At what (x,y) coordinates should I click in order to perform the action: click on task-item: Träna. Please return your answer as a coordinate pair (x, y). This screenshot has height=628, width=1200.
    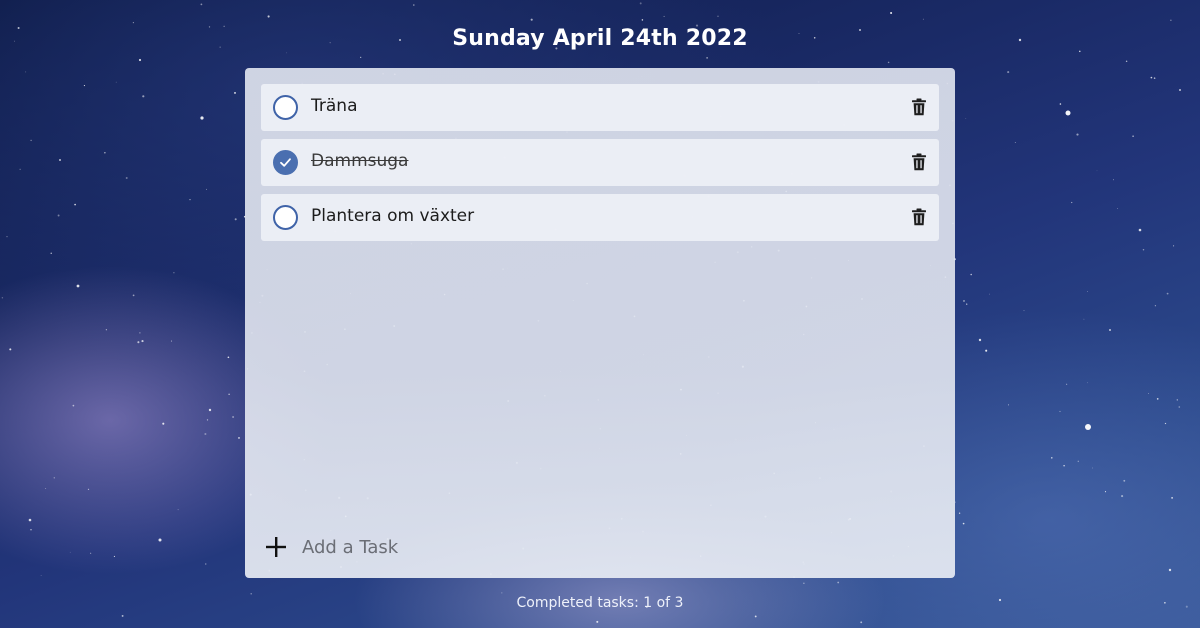
    Looking at the image, I should click on (600, 107).